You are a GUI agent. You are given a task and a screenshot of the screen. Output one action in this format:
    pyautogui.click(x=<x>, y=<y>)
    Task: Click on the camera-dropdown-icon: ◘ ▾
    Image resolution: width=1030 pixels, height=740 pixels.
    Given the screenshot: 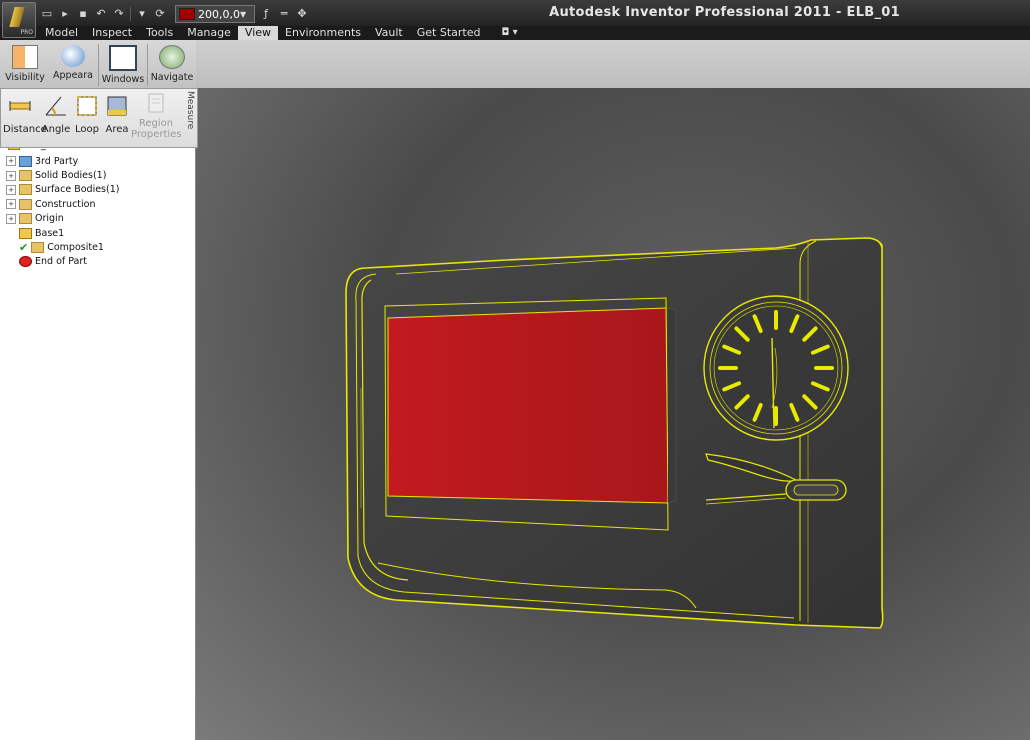 What is the action you would take?
    pyautogui.click(x=509, y=33)
    